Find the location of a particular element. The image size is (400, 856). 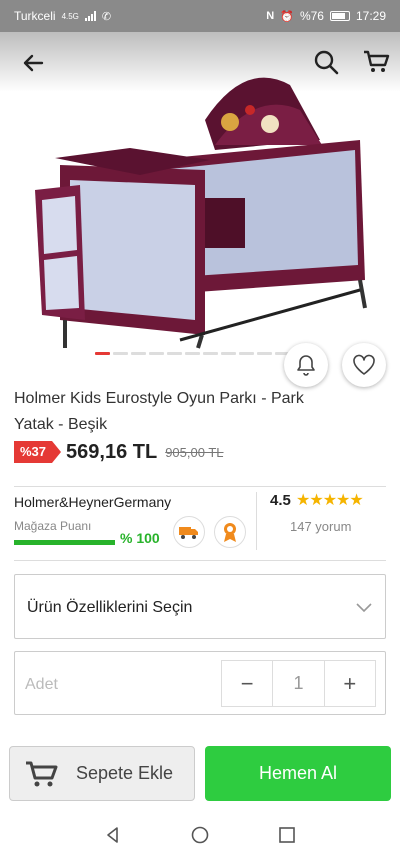

fast-delivery-badge is located at coordinates (189, 532).